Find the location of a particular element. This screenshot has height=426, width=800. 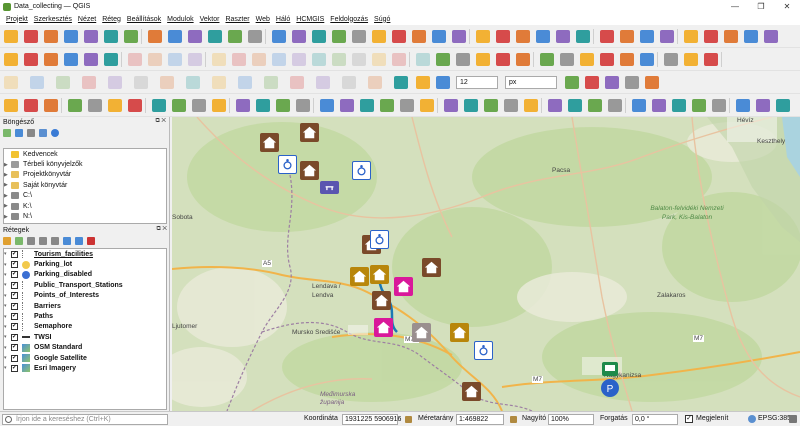

browser-item: ▶ Projektkönyvtár is located at coordinates (85, 175).